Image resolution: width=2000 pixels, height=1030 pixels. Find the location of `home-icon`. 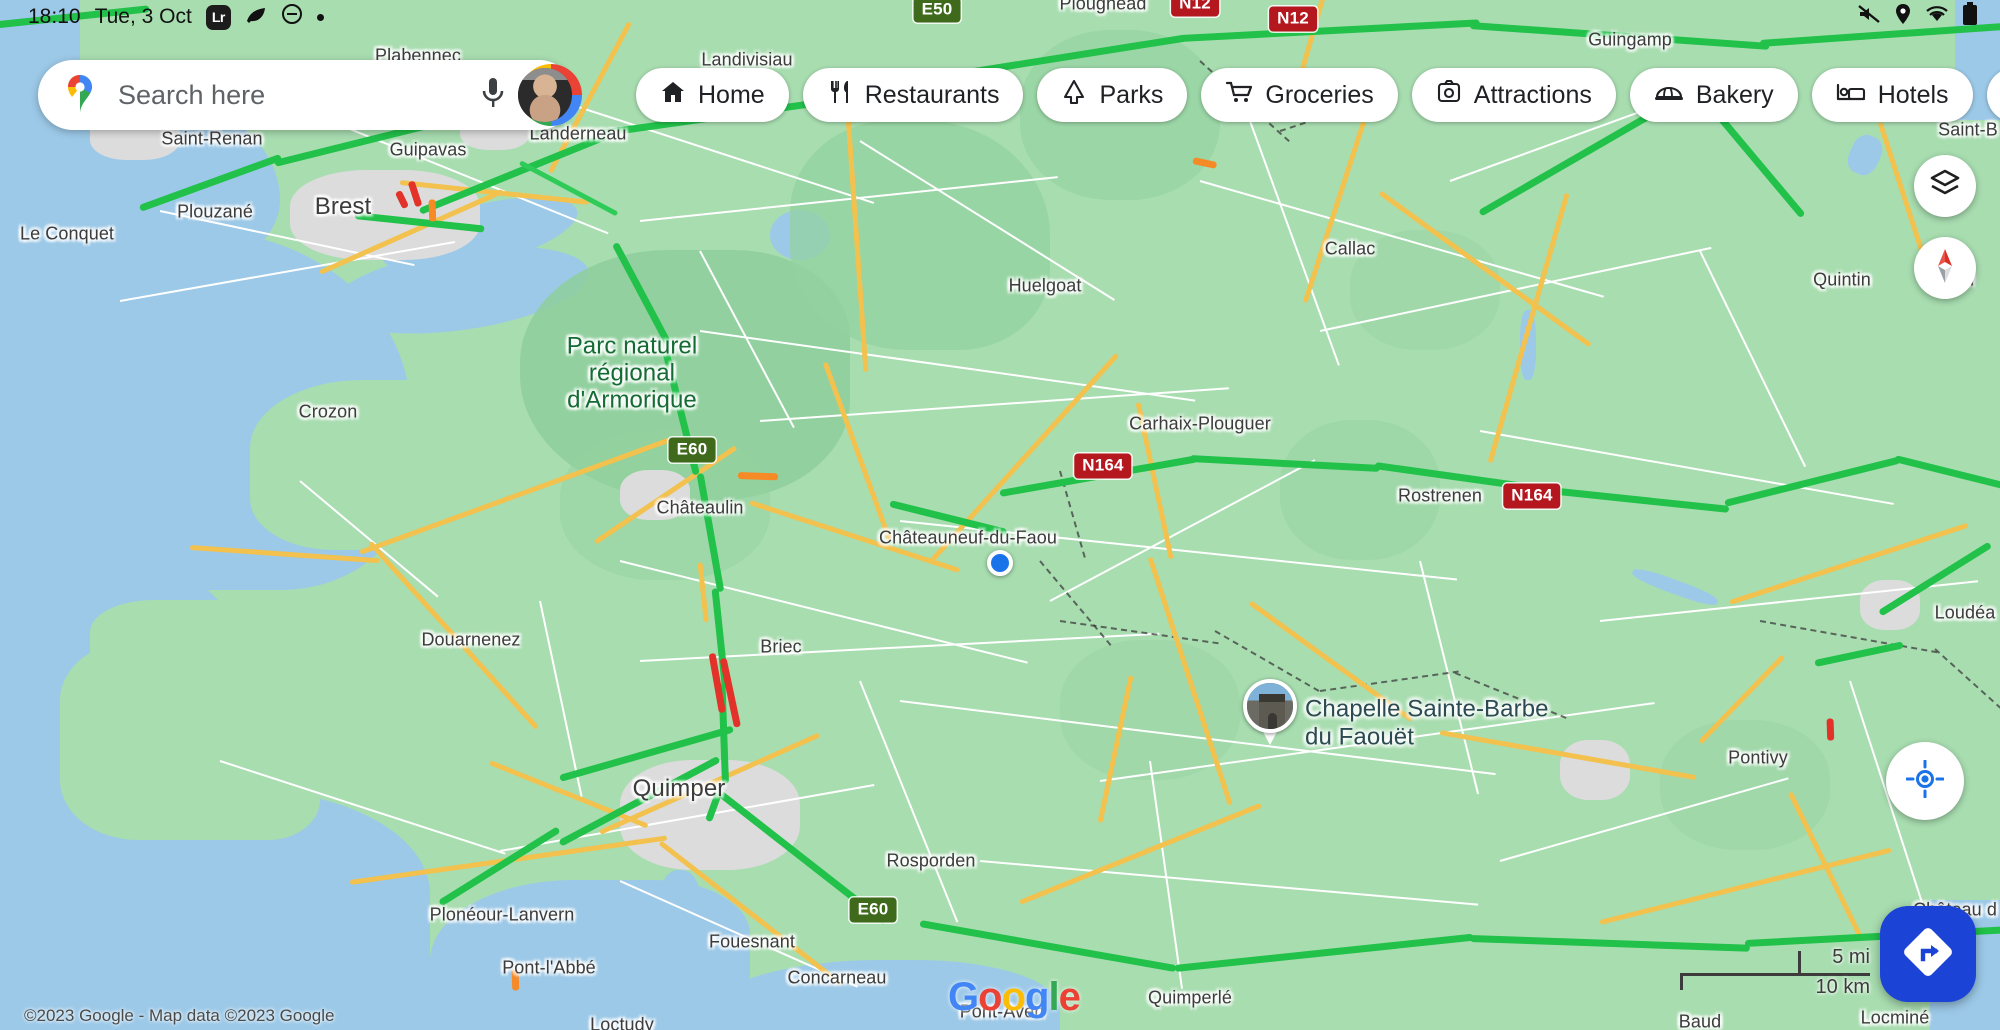

home-icon is located at coordinates (673, 95).